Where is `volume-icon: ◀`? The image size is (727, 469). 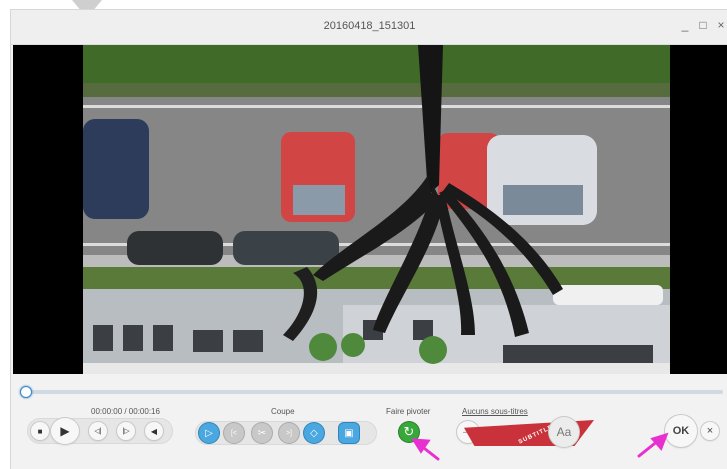
volume-icon: ◀ is located at coordinates (154, 431).